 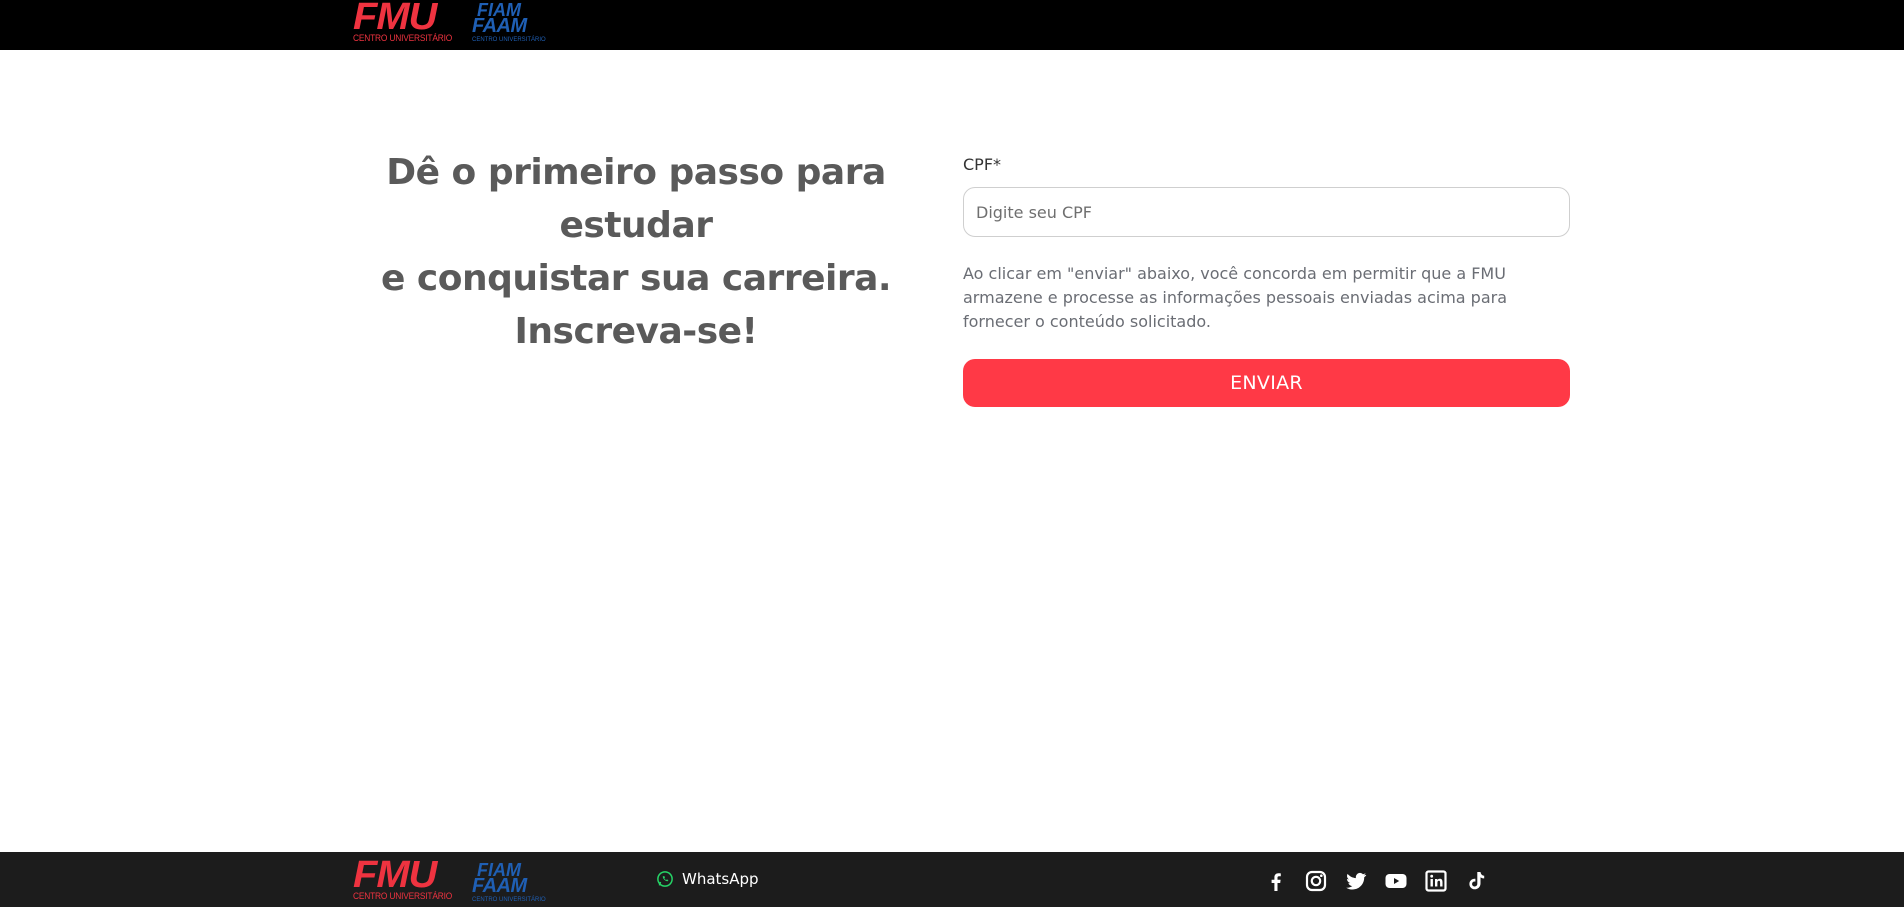 I want to click on instagram-icon, so click(x=1316, y=881).